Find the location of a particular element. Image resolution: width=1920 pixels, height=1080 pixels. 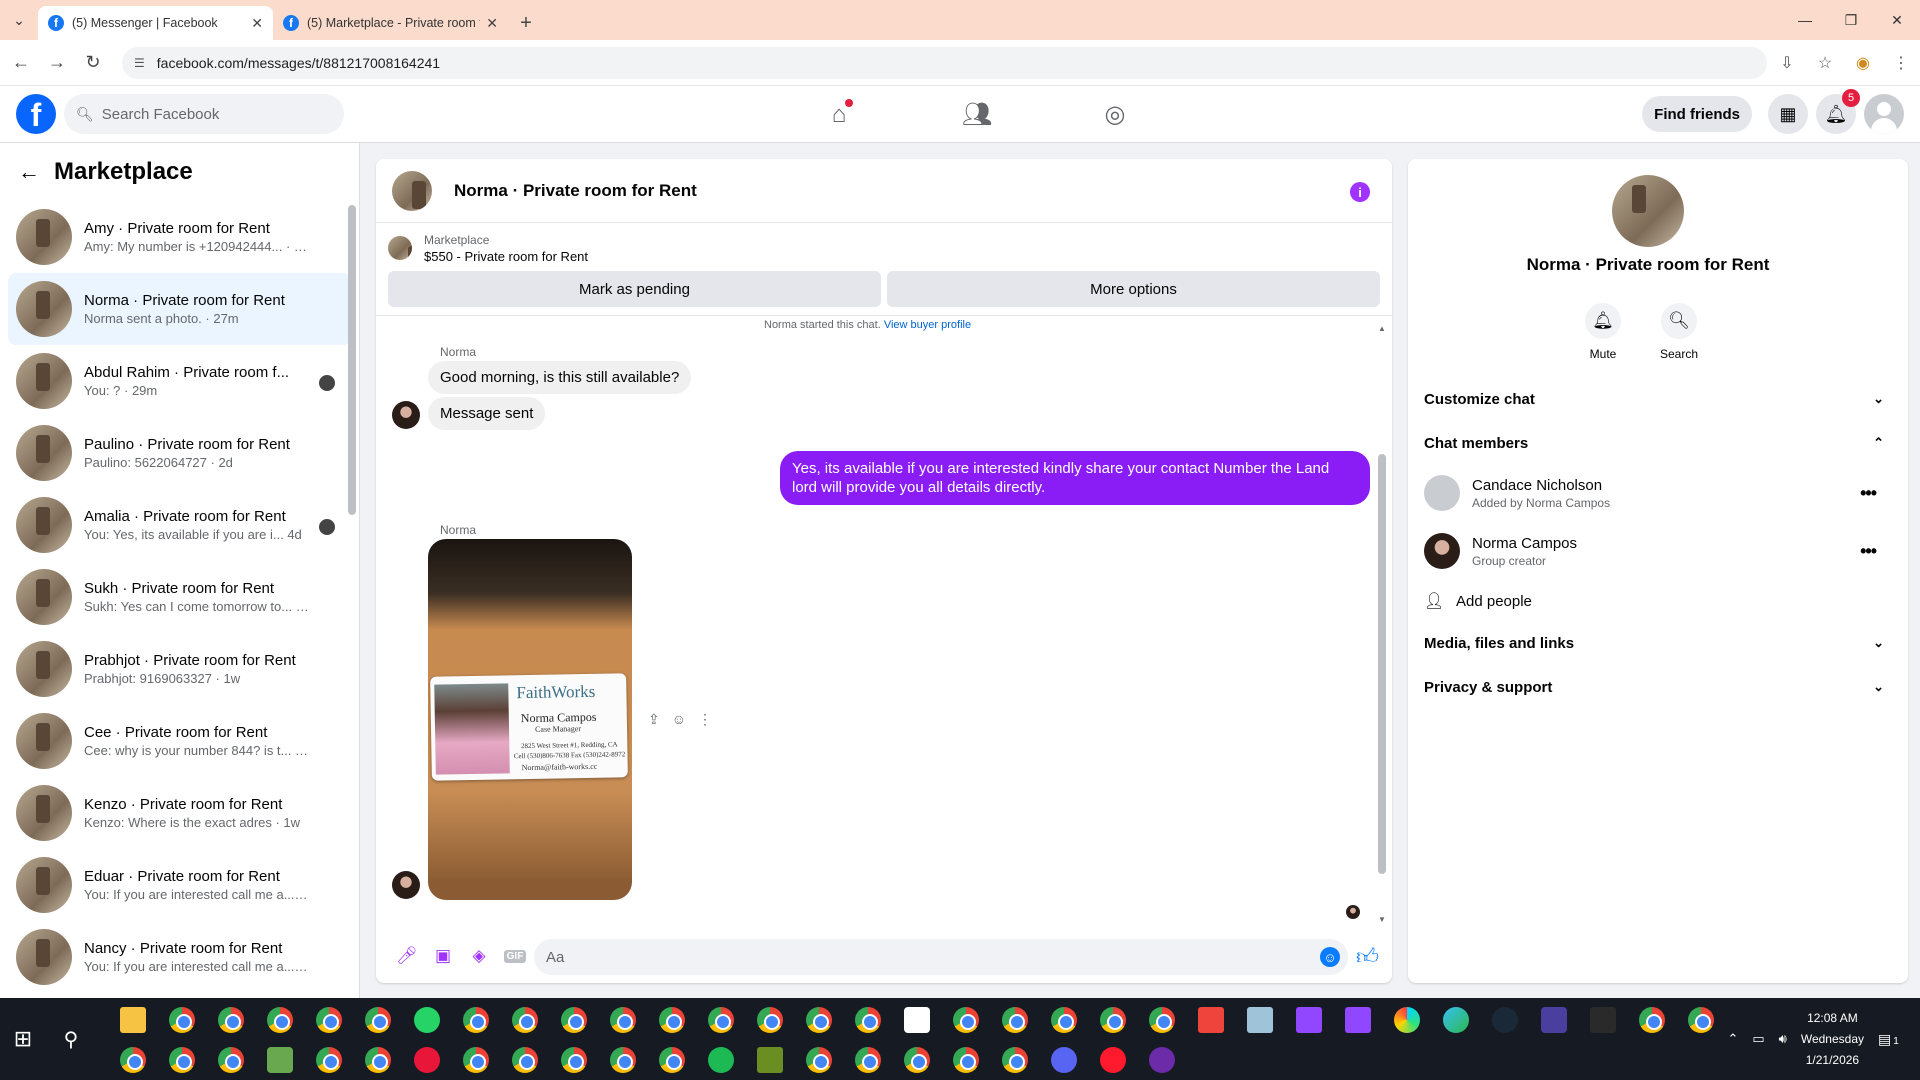

mark-as-pending-button: Mark as pending is located at coordinates (634, 289).